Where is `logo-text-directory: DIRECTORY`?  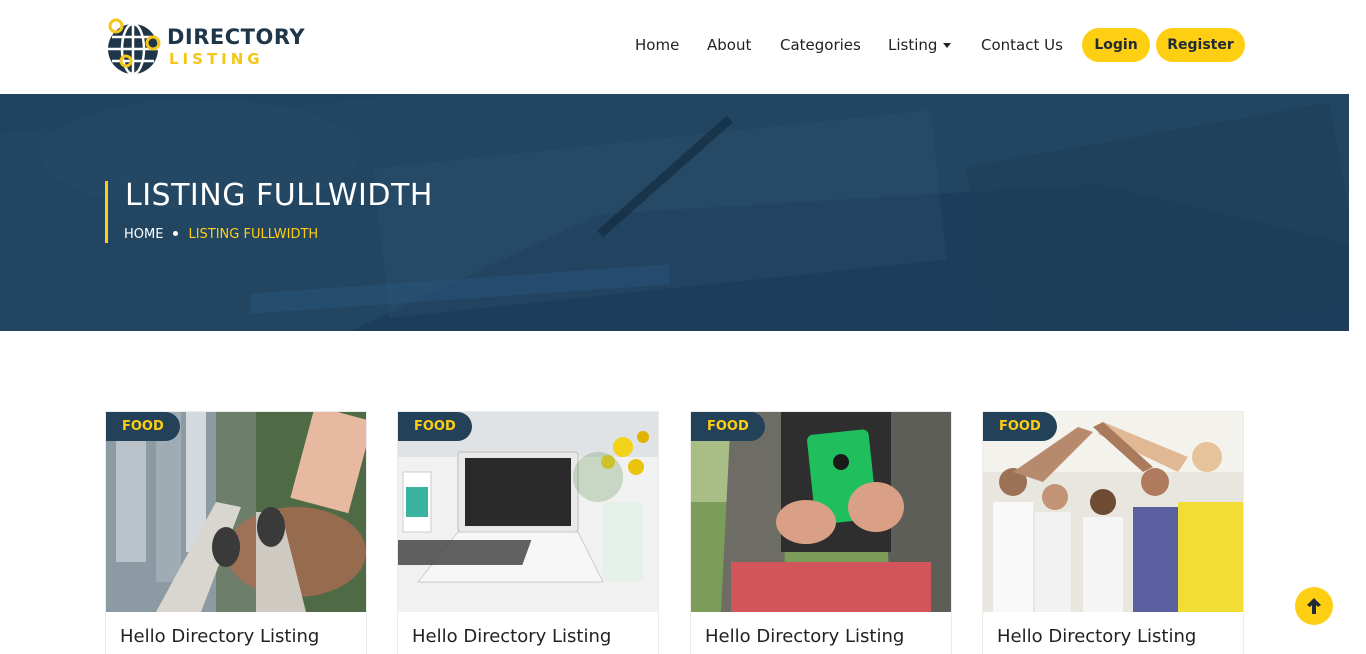
logo-text-directory: DIRECTORY is located at coordinates (236, 37).